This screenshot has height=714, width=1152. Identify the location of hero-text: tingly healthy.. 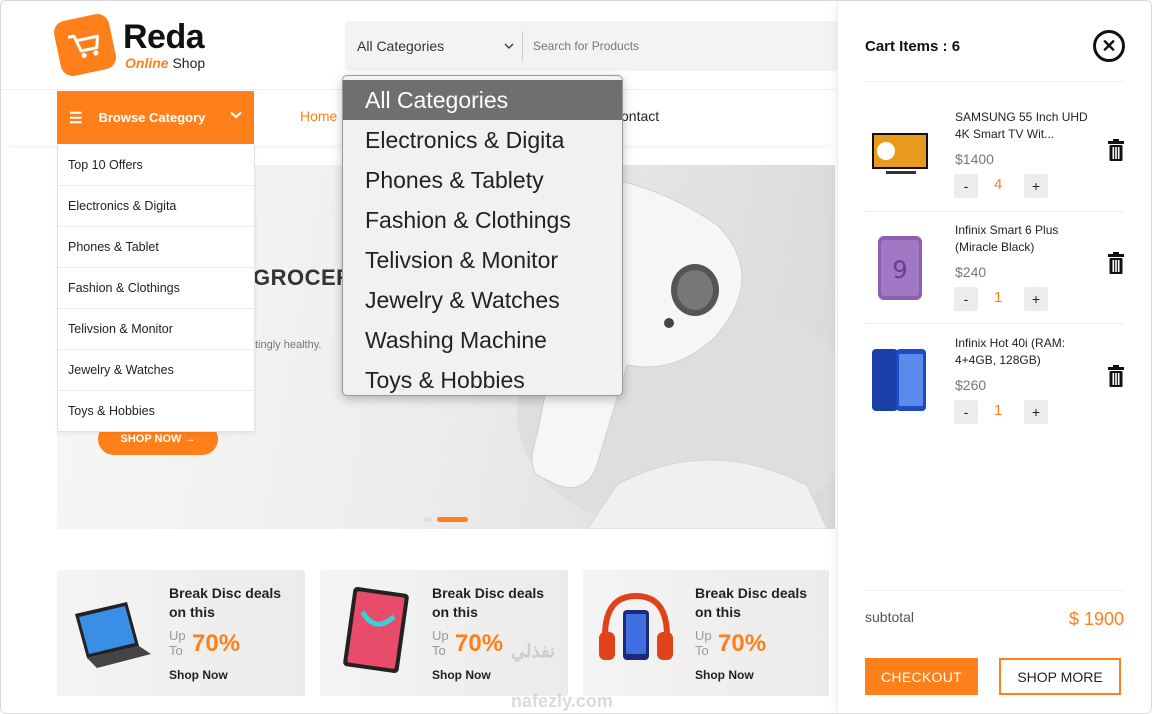
(288, 345).